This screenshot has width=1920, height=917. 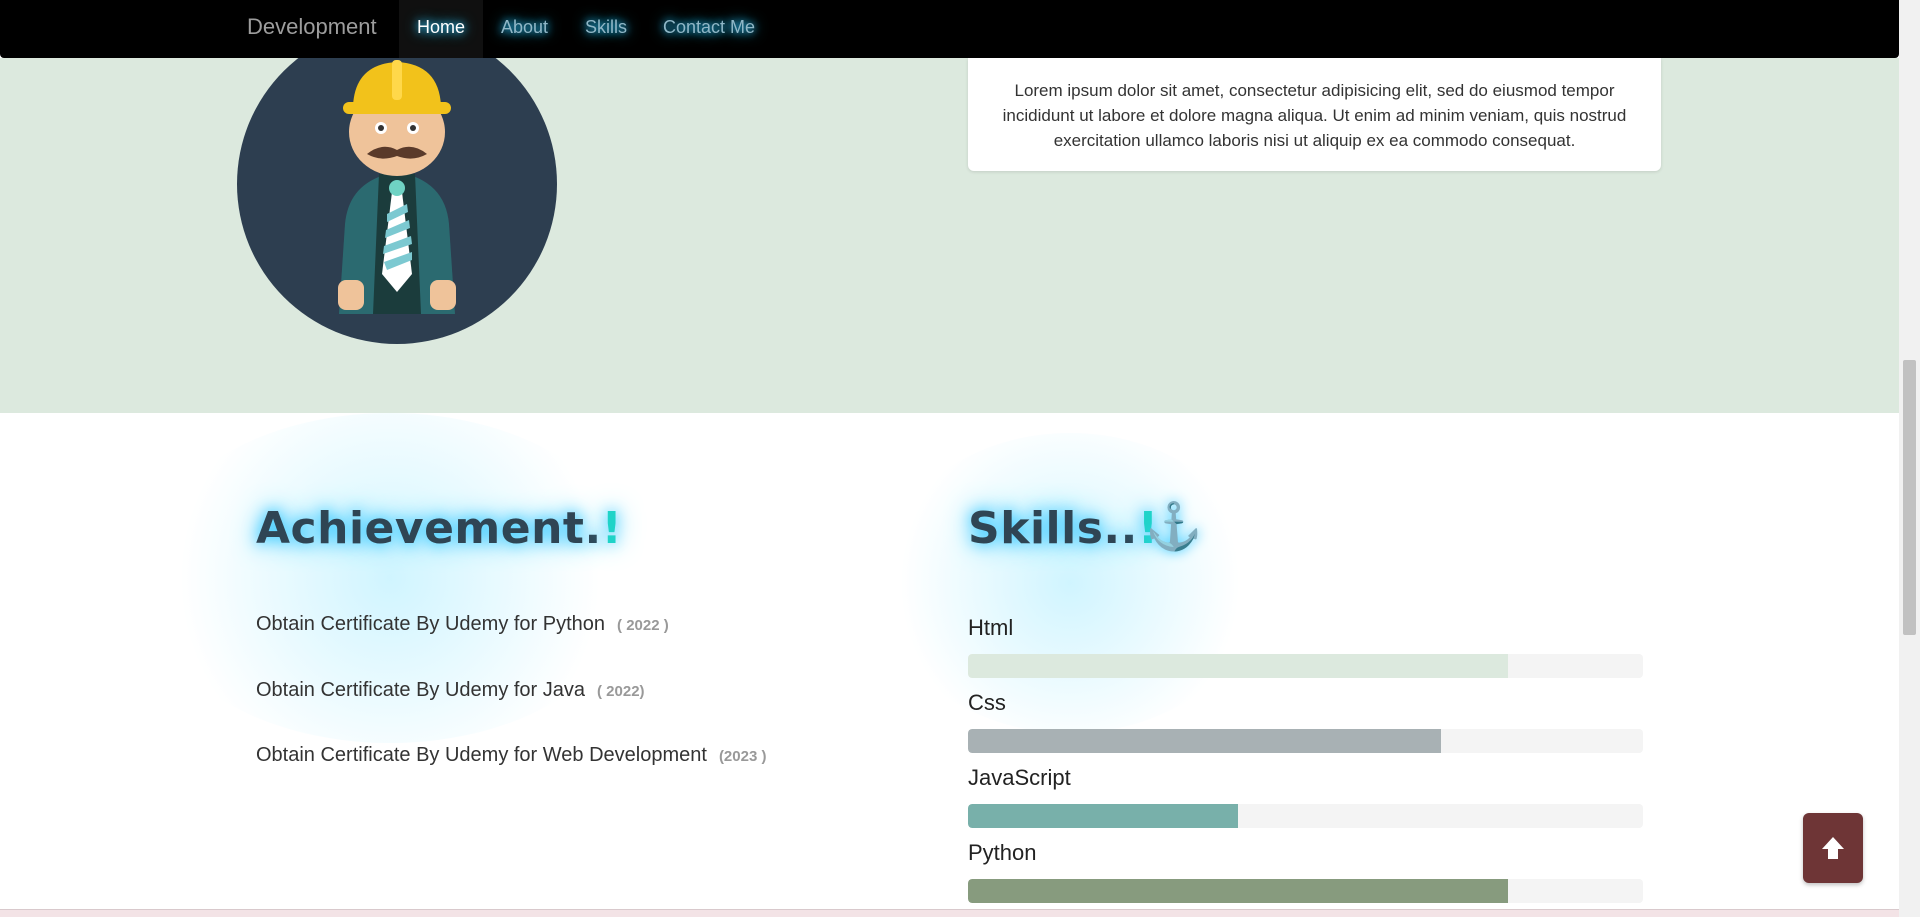 I want to click on skill-bar-css, so click(x=1305, y=741).